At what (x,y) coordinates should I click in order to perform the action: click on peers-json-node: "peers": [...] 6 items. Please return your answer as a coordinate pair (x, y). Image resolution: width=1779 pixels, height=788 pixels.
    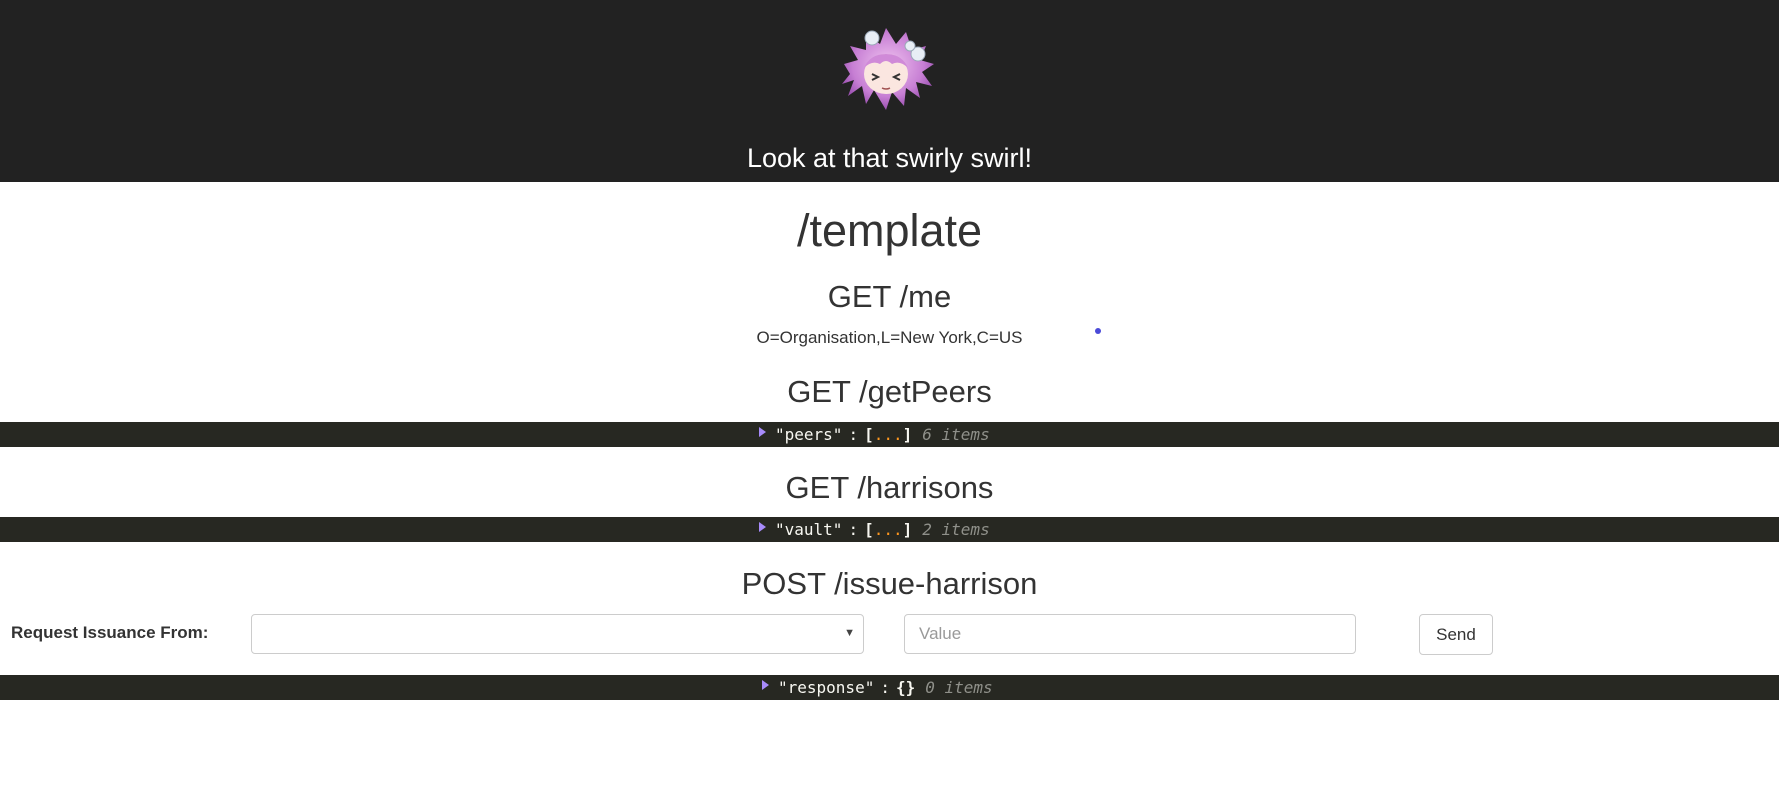
    Looking at the image, I should click on (874, 434).